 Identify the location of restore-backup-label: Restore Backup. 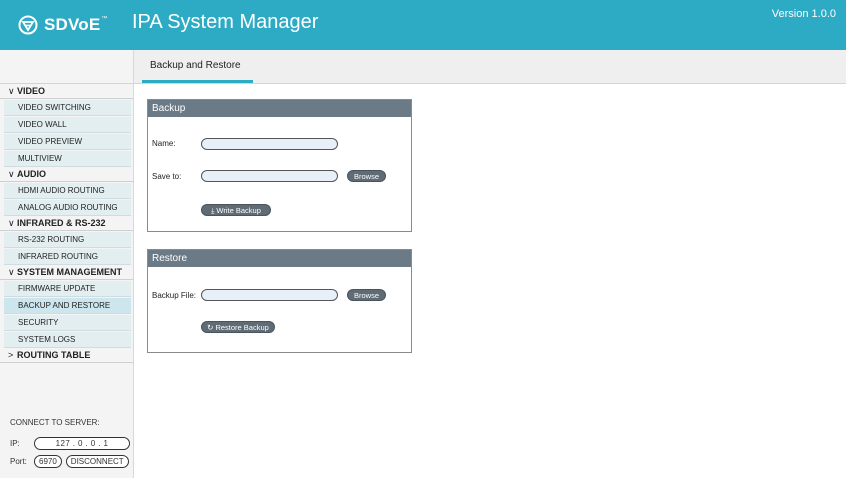
(242, 327).